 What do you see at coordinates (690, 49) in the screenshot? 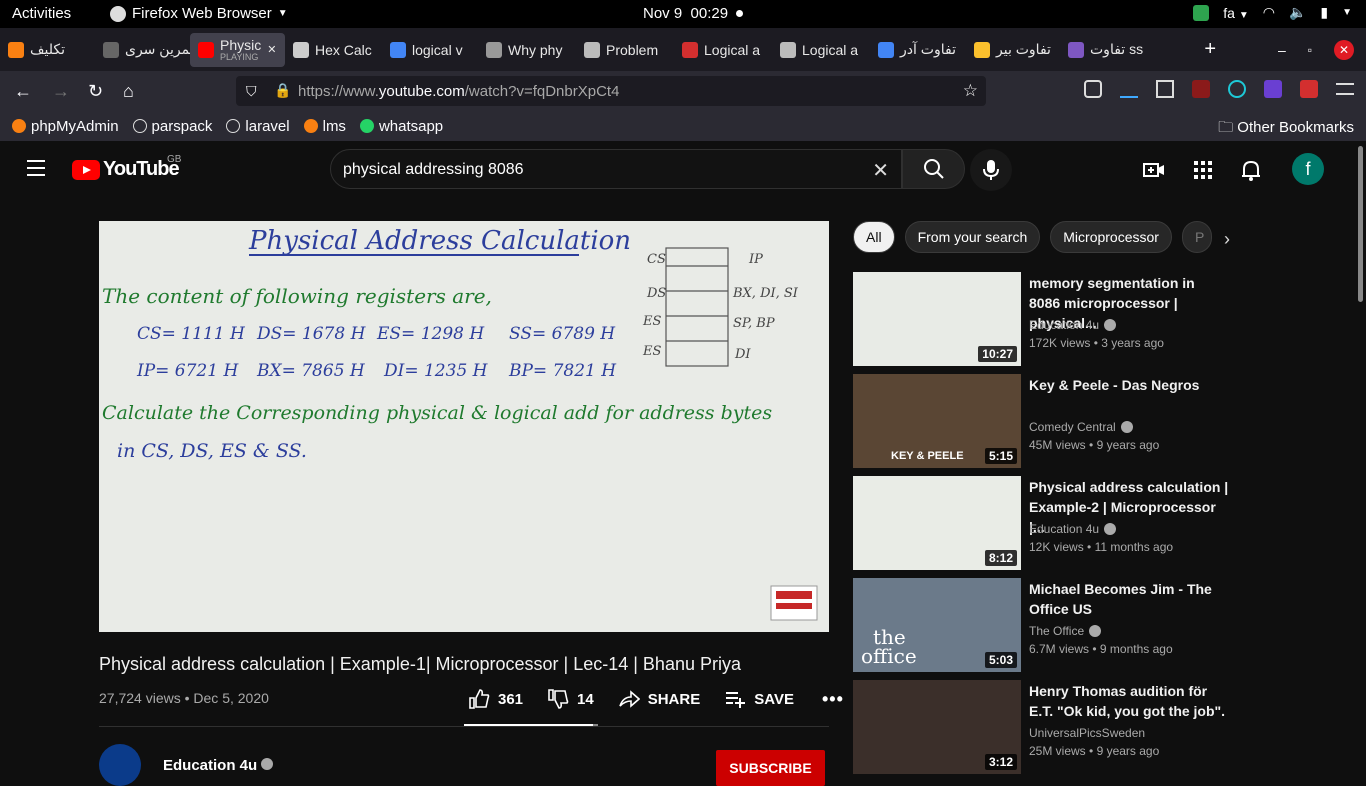
I see `c-icon` at bounding box center [690, 49].